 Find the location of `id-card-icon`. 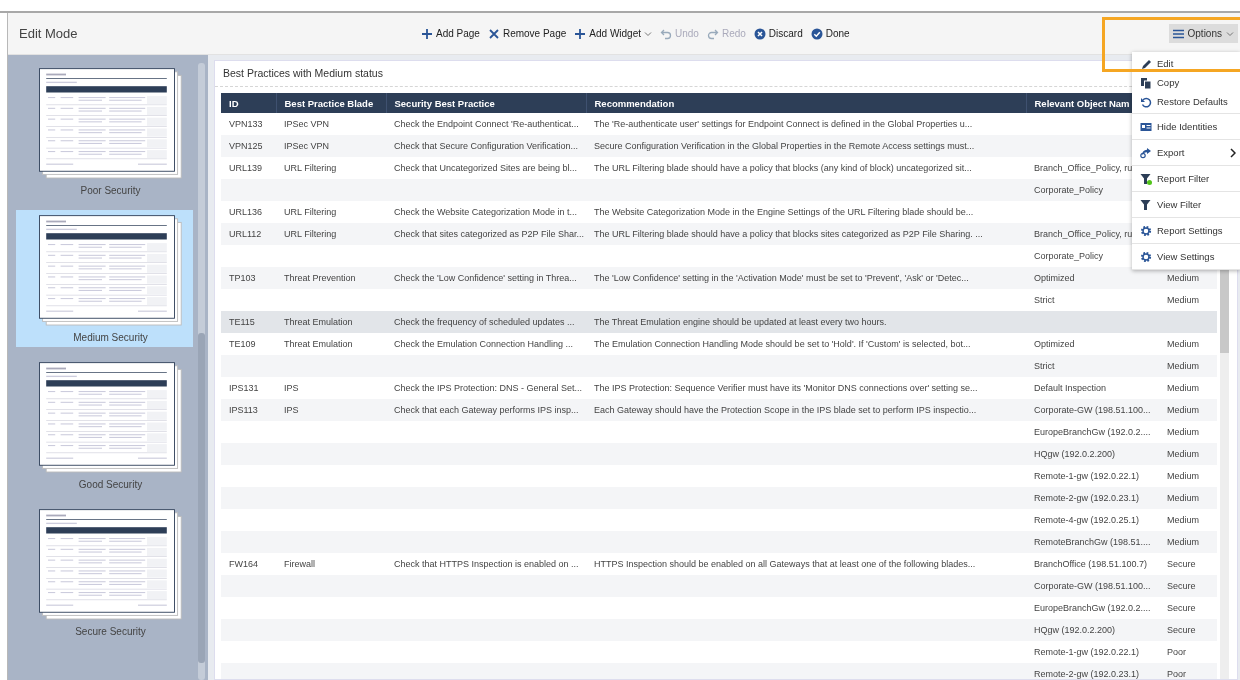

id-card-icon is located at coordinates (1146, 126).